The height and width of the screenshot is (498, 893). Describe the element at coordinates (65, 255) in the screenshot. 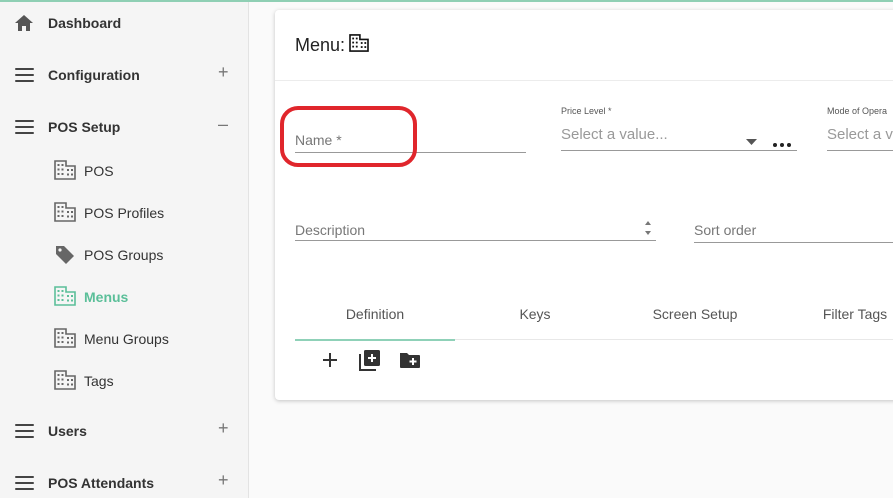

I see `tag-icon` at that location.